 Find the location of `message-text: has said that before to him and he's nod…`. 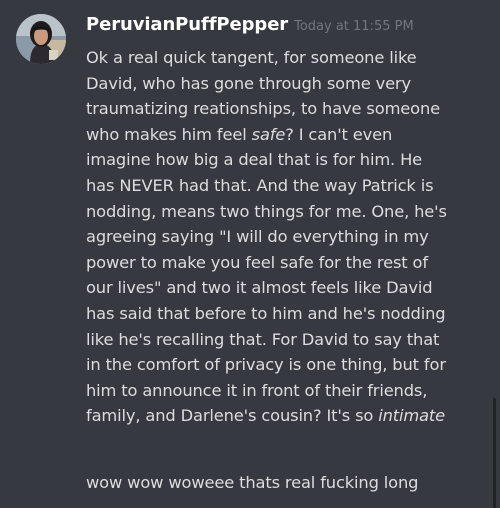

message-text: has said that before to him and he's nod… is located at coordinates (266, 313).